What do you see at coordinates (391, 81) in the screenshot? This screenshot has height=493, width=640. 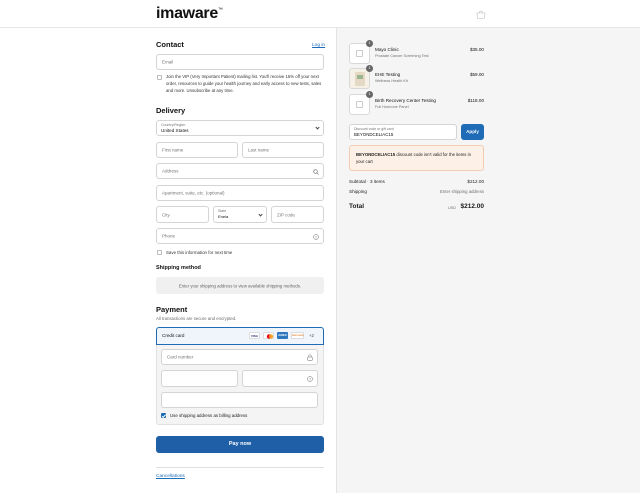 I see `item-subtitle: Wellness Health Kit` at bounding box center [391, 81].